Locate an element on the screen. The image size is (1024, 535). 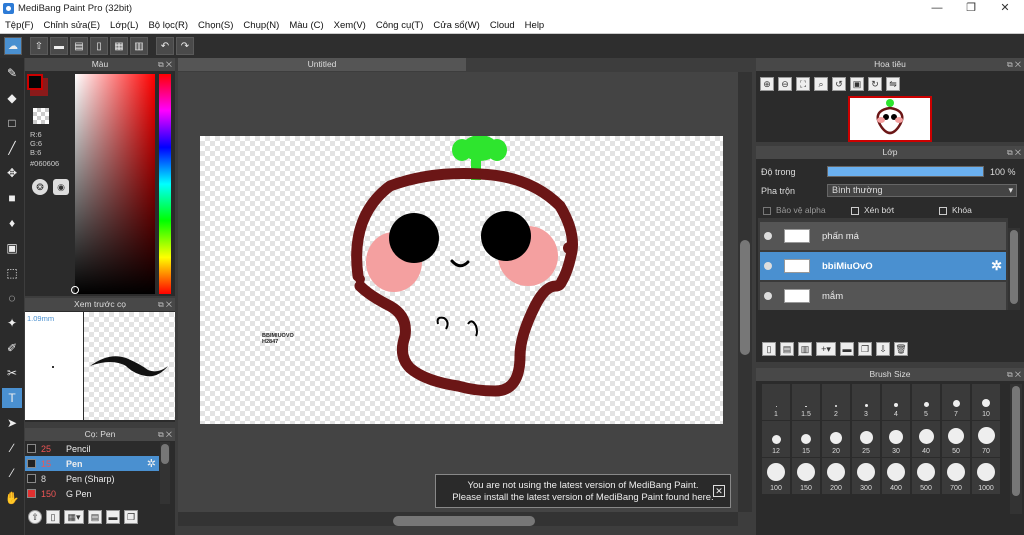
rotate-right-icon: ↻ is located at coordinates (875, 84).